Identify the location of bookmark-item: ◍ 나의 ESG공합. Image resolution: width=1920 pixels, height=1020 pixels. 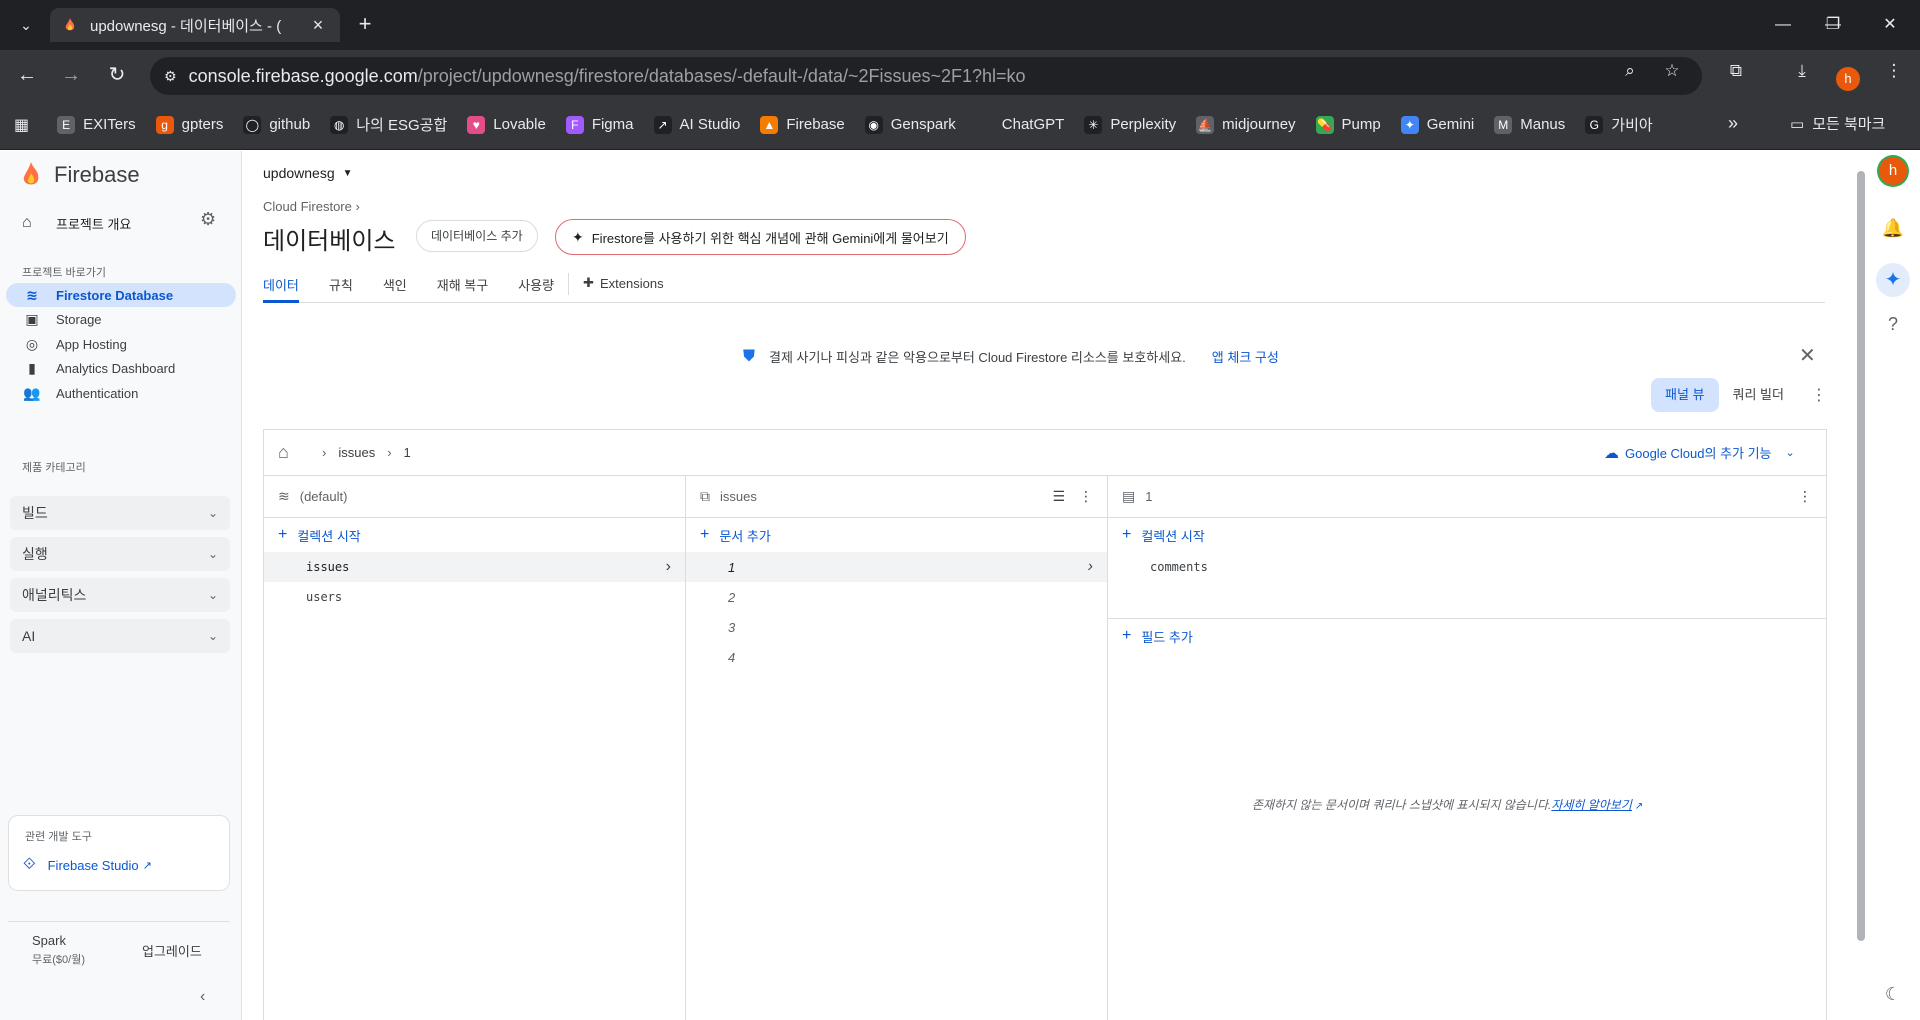
(388, 124).